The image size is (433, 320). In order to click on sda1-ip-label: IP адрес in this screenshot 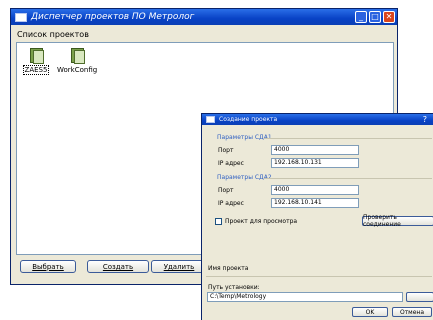, I will do `click(231, 163)`.